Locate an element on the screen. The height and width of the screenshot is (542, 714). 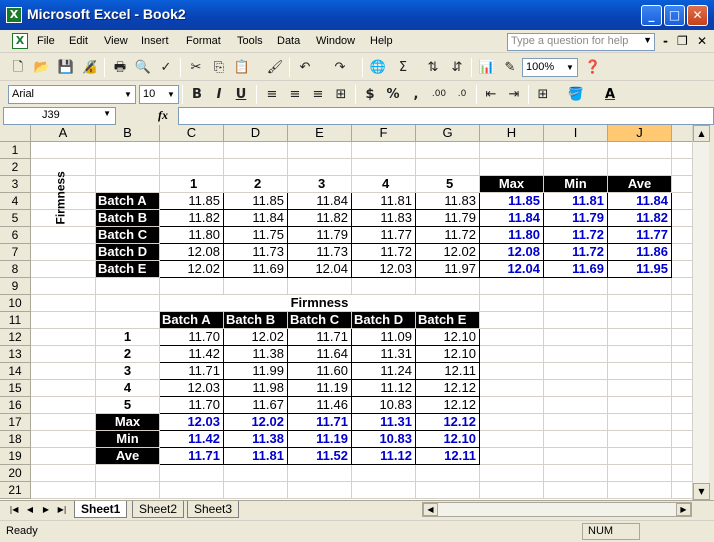
row-header: 16 is located at coordinates (15, 405).